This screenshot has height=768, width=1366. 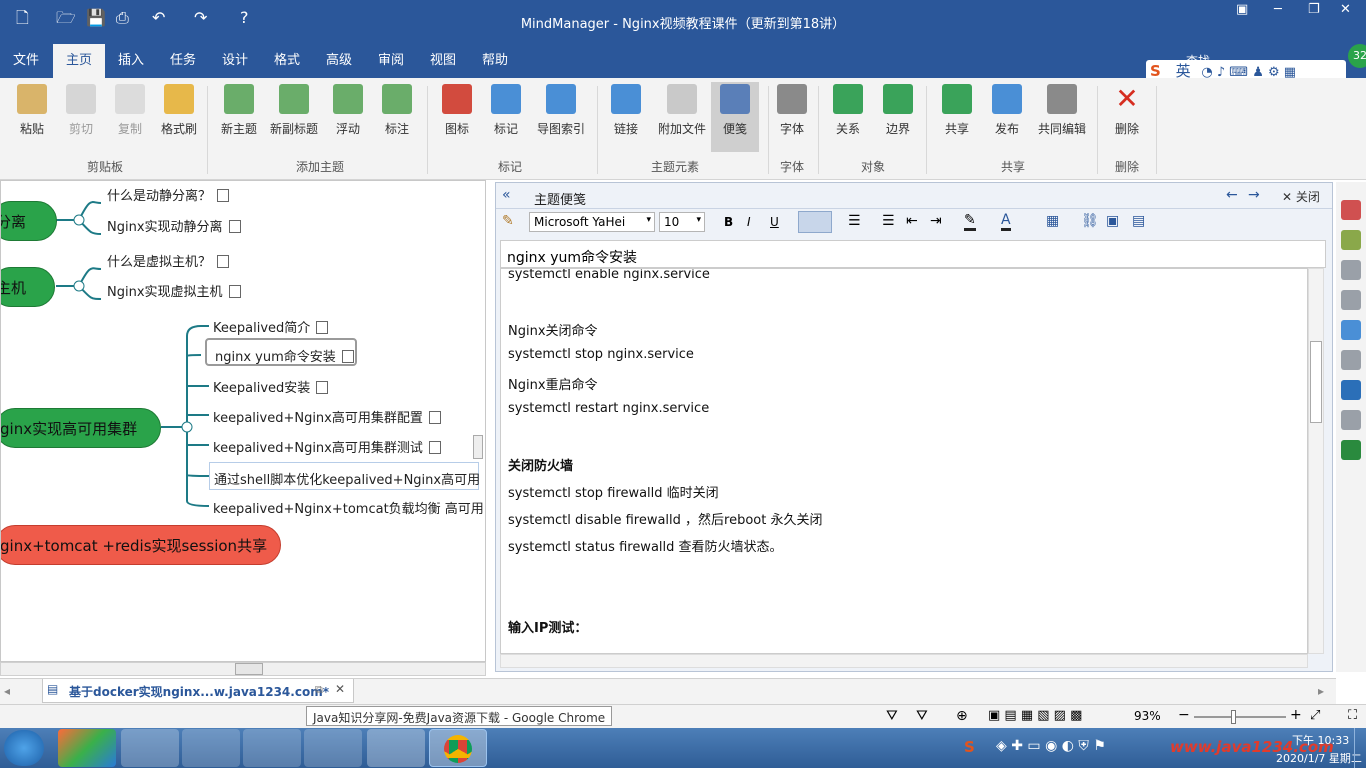 I want to click on maximize-button: ❐, so click(x=1314, y=9).